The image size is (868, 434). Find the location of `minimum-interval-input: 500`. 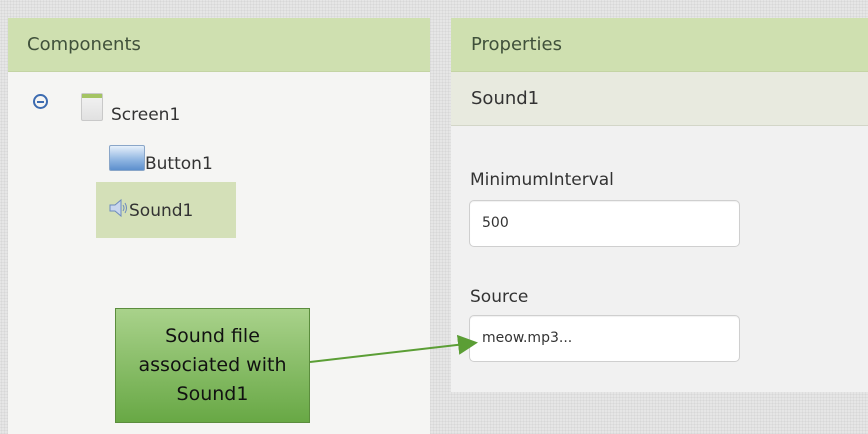

minimum-interval-input: 500 is located at coordinates (604, 223).